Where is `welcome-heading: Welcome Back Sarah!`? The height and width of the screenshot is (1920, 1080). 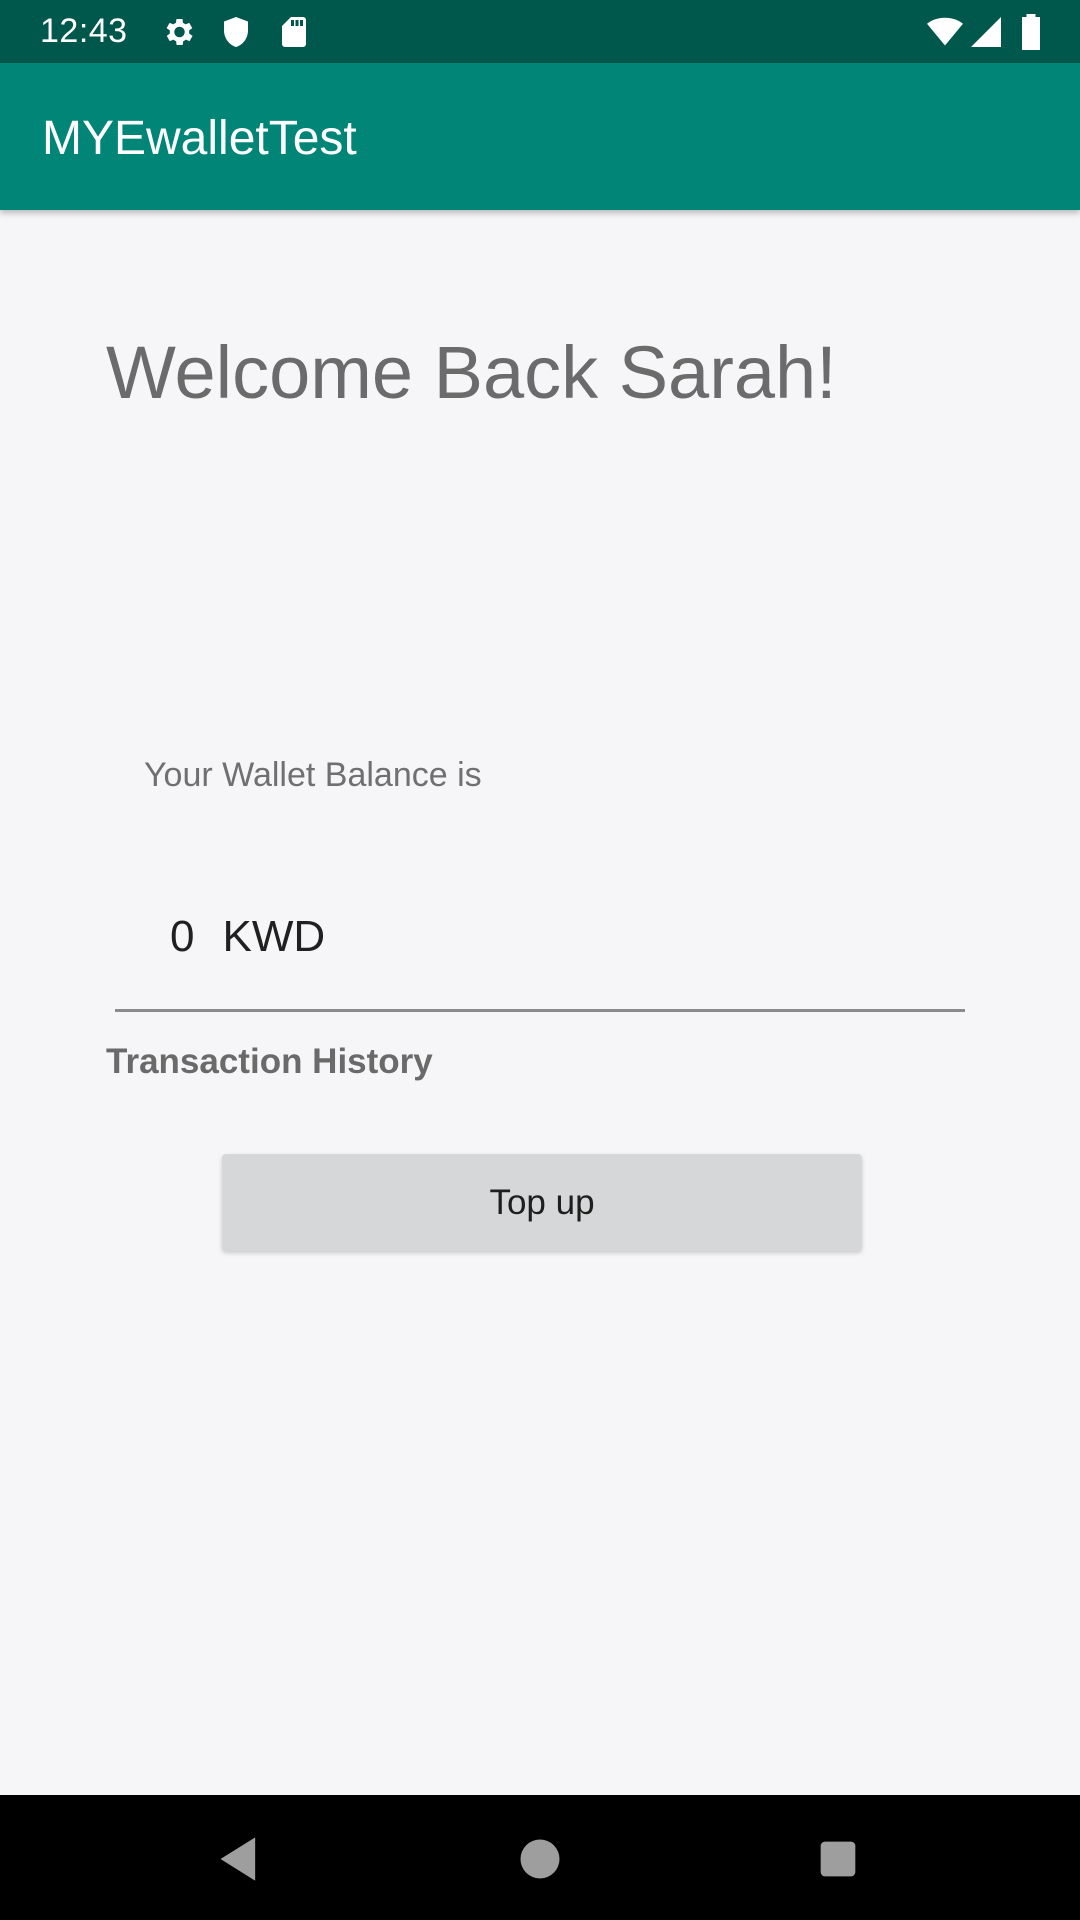 welcome-heading: Welcome Back Sarah! is located at coordinates (471, 372).